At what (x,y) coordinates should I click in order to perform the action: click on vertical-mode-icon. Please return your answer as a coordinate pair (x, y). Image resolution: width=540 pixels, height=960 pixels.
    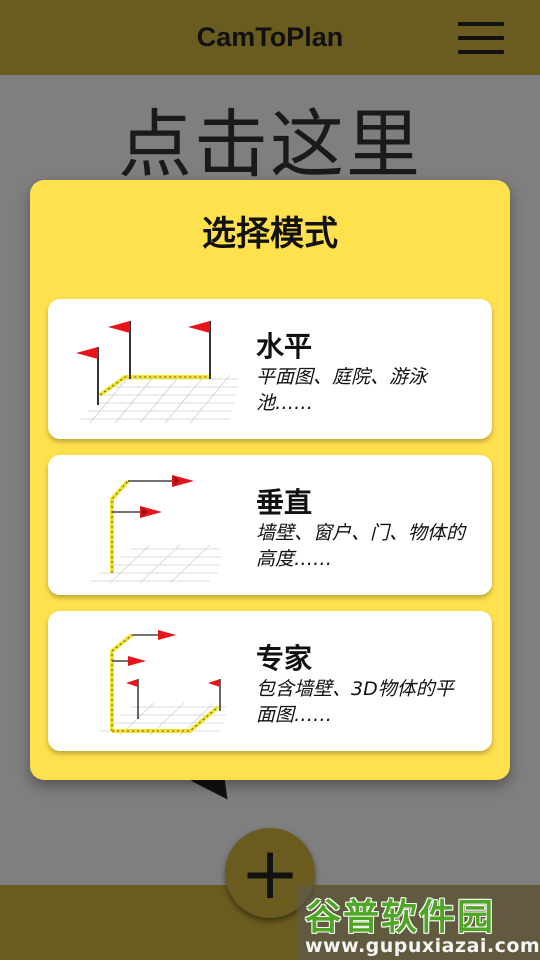
    Looking at the image, I should click on (156, 529).